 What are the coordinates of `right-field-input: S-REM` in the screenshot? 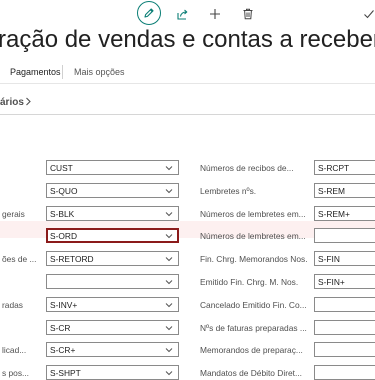 It's located at (344, 190).